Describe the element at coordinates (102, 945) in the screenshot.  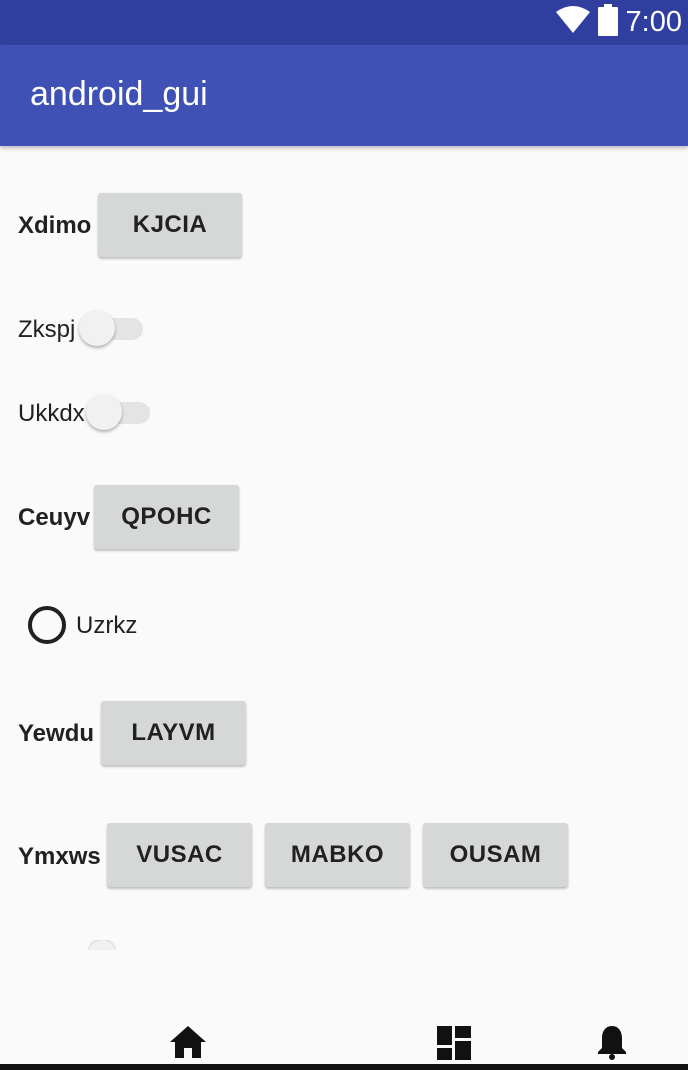
I see `partial-switch-thumb` at that location.